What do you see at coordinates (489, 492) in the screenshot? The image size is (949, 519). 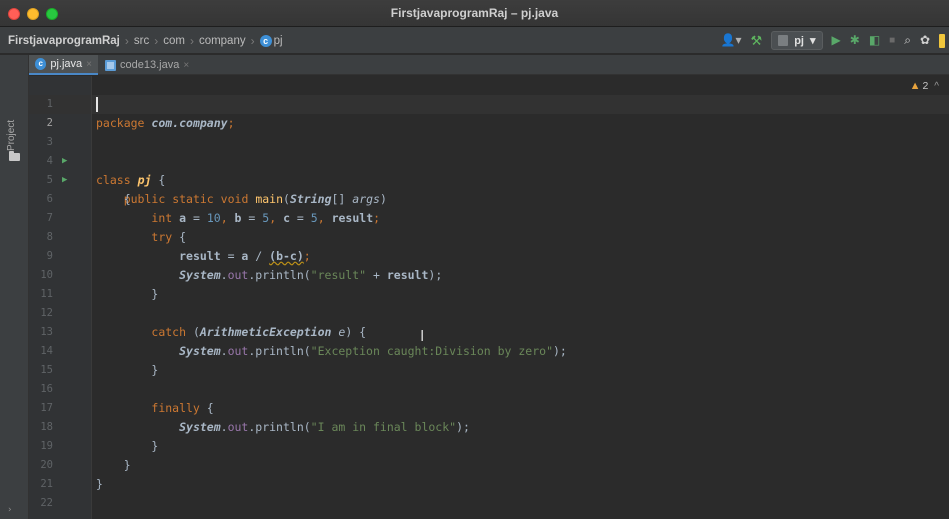 I see `code-line: 22` at bounding box center [489, 492].